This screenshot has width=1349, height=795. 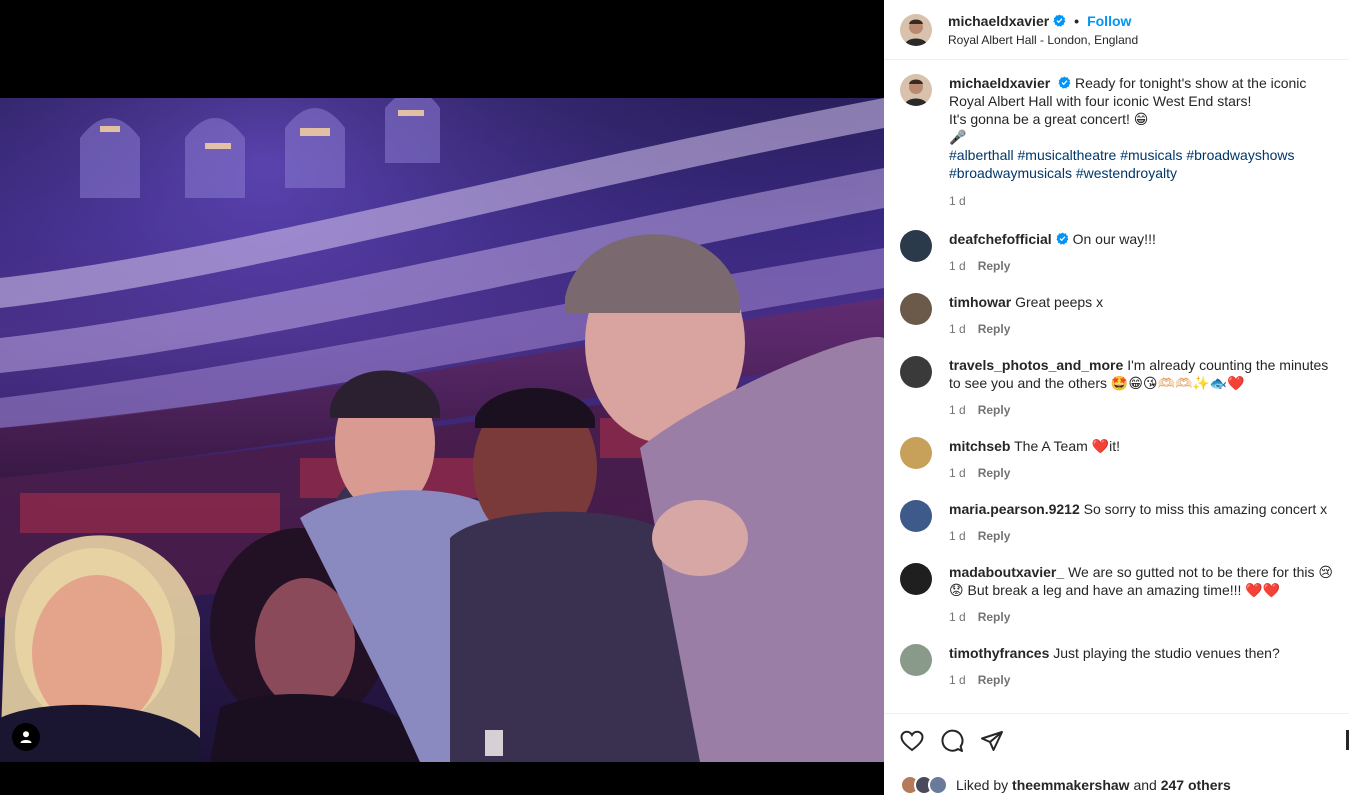 I want to click on caption-time: 1 d, so click(x=957, y=201).